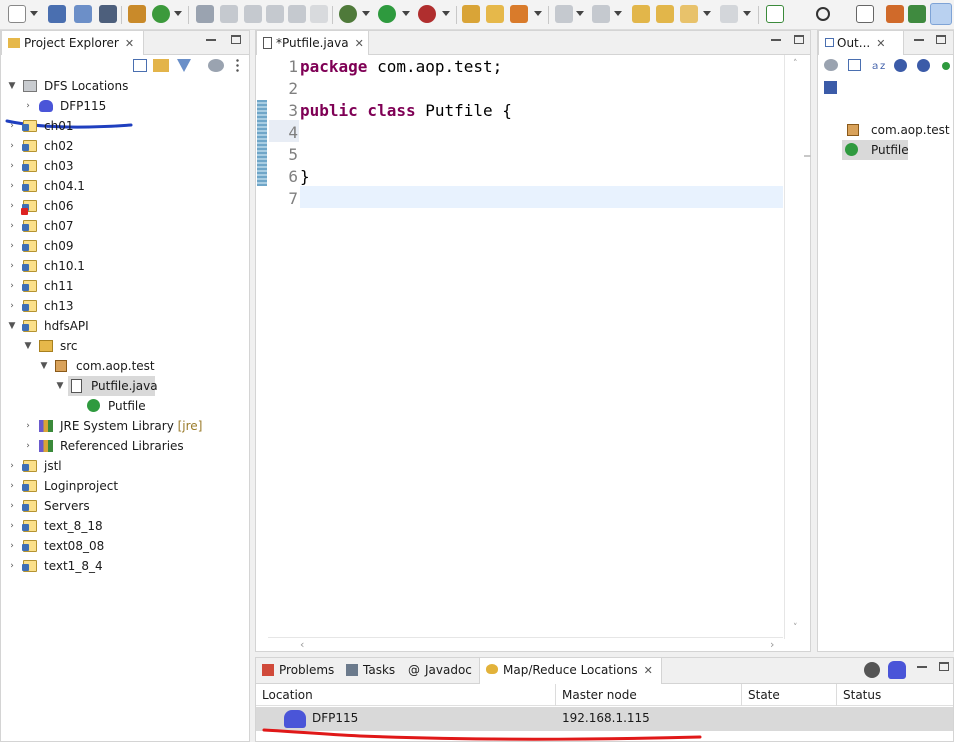  Describe the element at coordinates (406, 695) in the screenshot. I see `column-header-location: Location` at that location.